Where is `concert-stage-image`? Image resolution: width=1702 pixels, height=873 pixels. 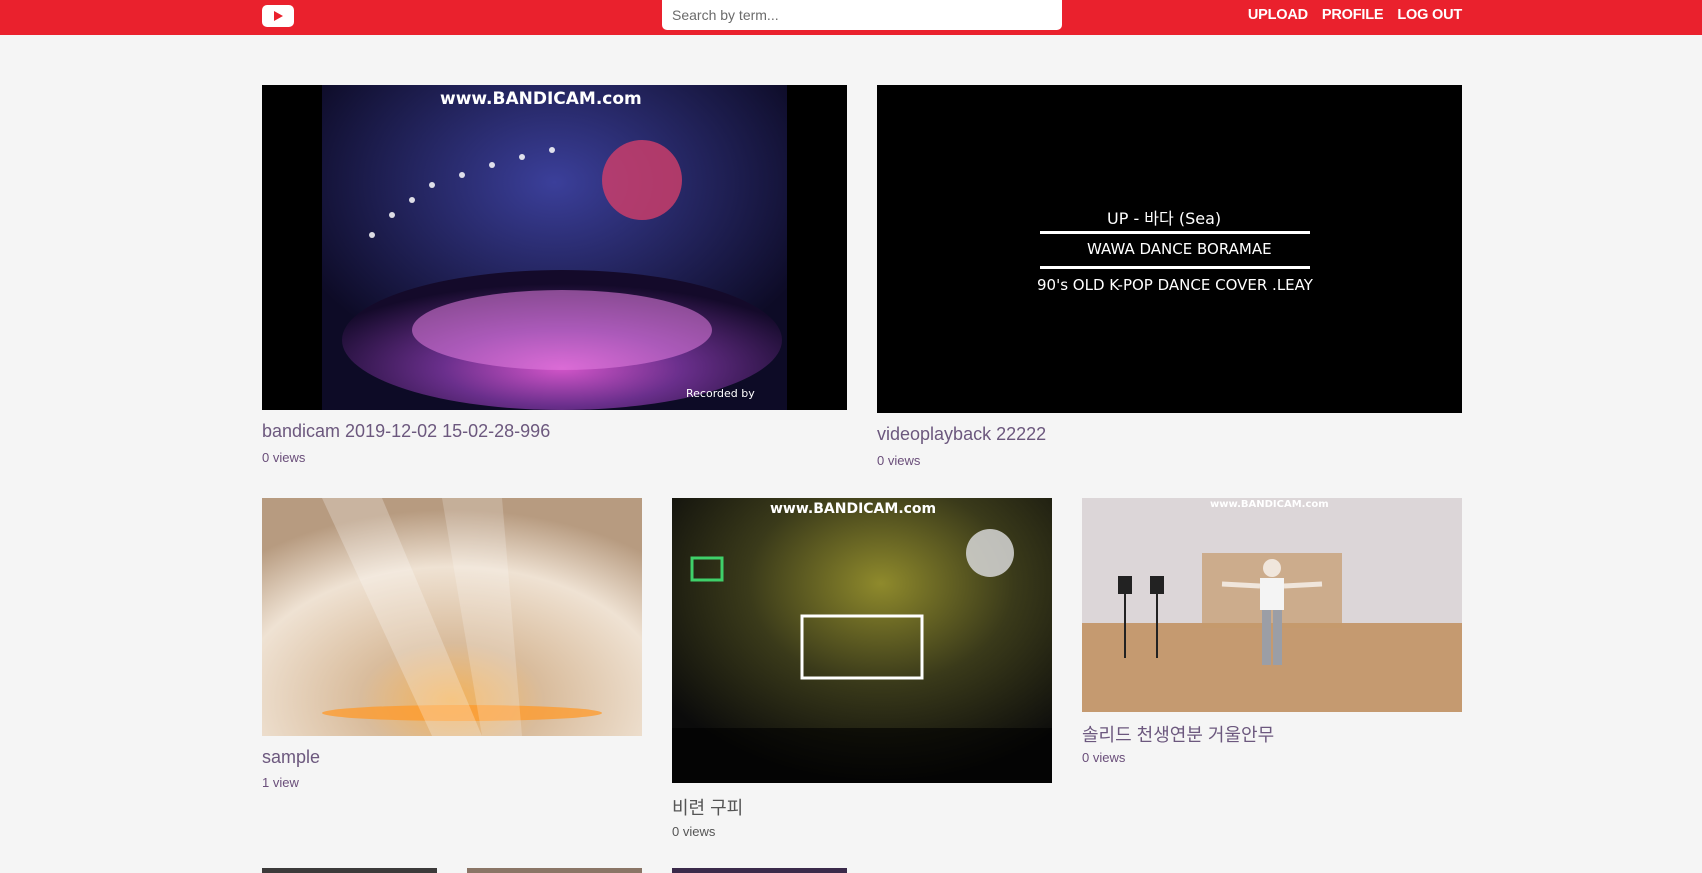 concert-stage-image is located at coordinates (554, 247).